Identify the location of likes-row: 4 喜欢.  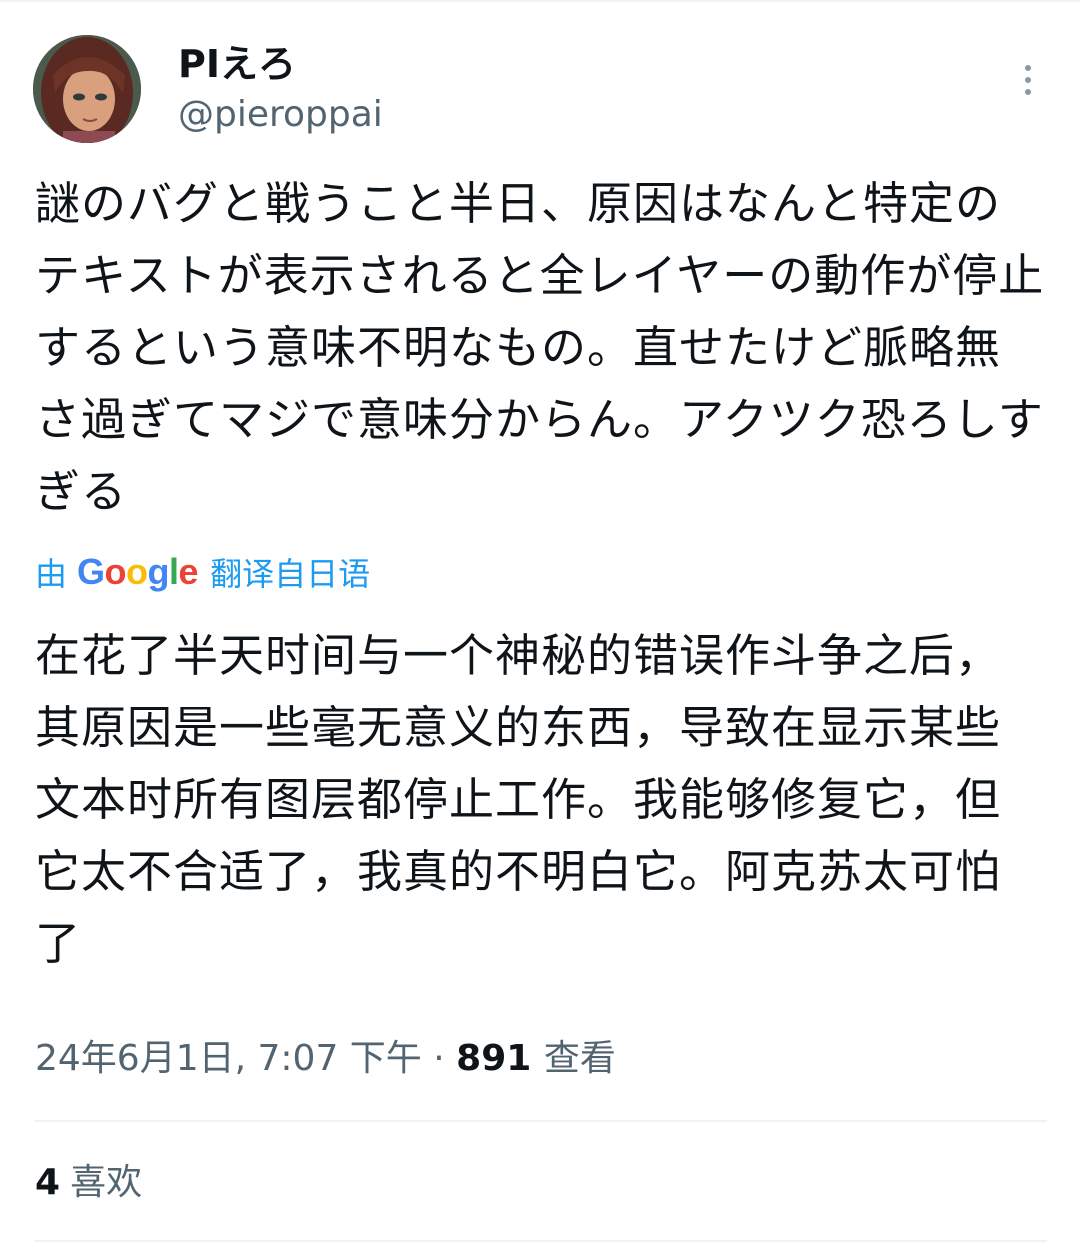
(88, 1183).